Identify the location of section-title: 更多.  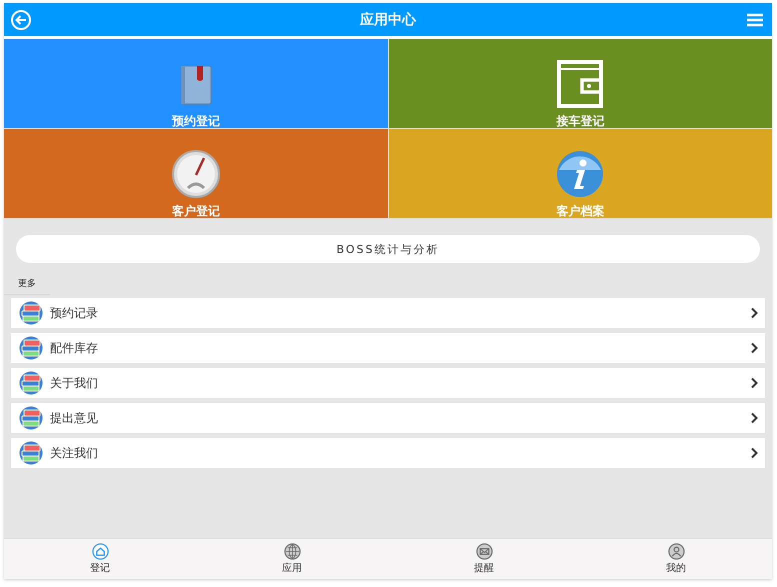
(27, 285).